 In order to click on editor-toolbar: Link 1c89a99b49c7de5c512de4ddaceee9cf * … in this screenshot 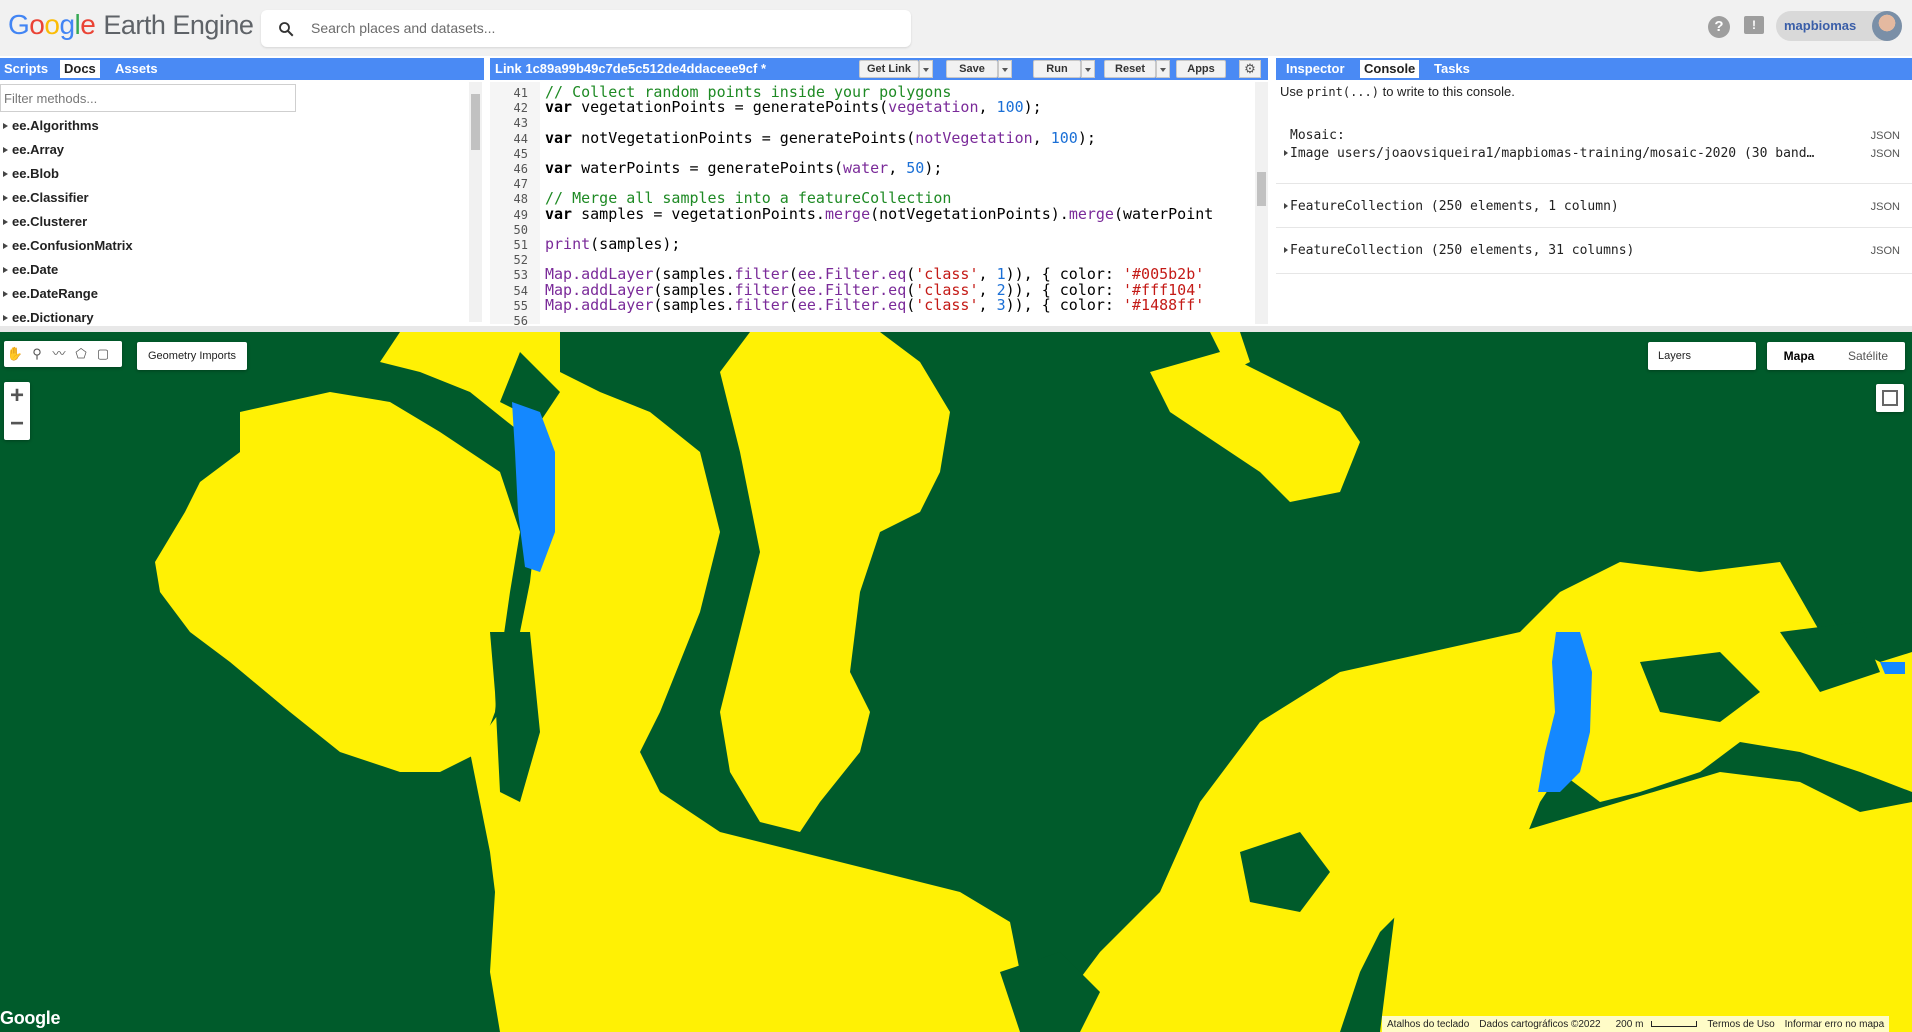, I will do `click(879, 69)`.